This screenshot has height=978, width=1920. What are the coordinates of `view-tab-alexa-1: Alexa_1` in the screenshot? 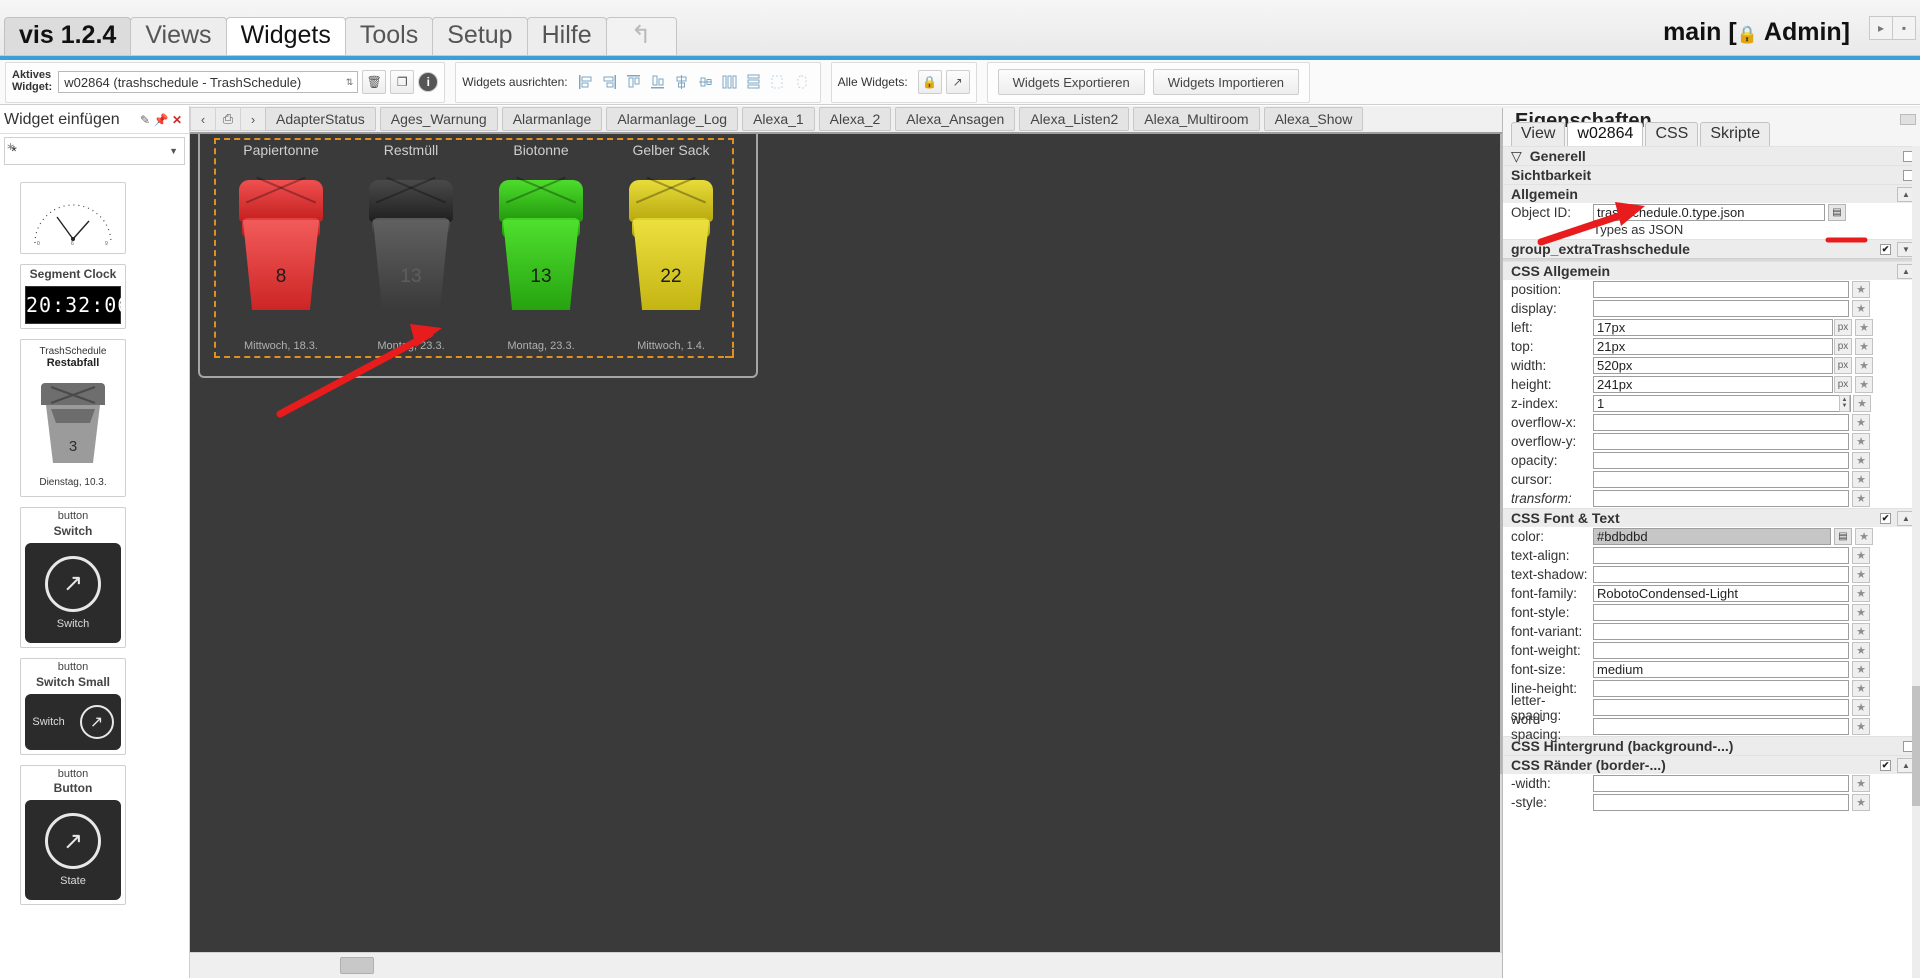 It's located at (778, 119).